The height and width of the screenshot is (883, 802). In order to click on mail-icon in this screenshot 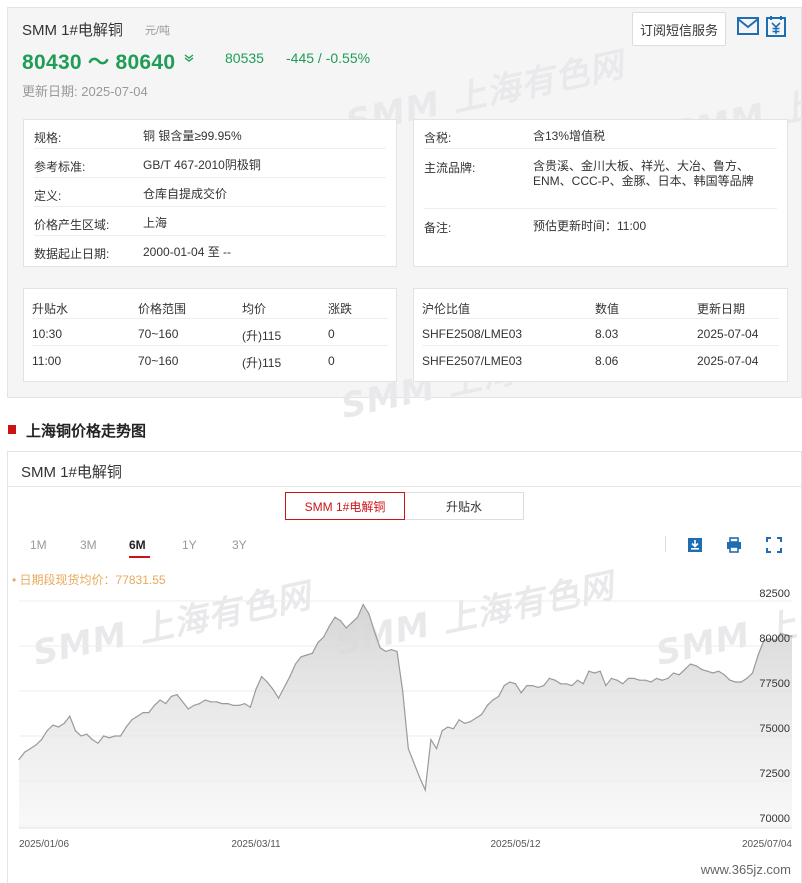, I will do `click(748, 26)`.